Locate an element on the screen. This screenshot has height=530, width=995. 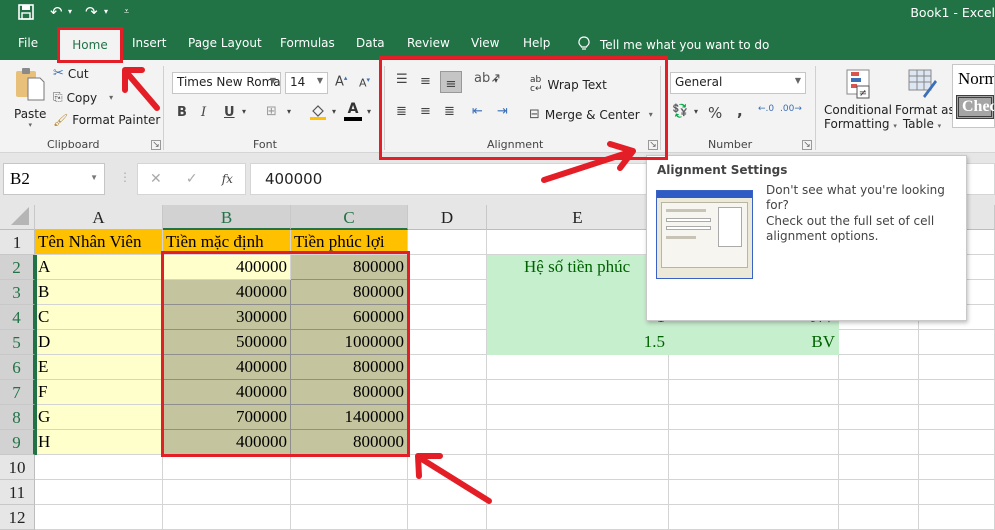
column-header-b: B is located at coordinates (227, 217).